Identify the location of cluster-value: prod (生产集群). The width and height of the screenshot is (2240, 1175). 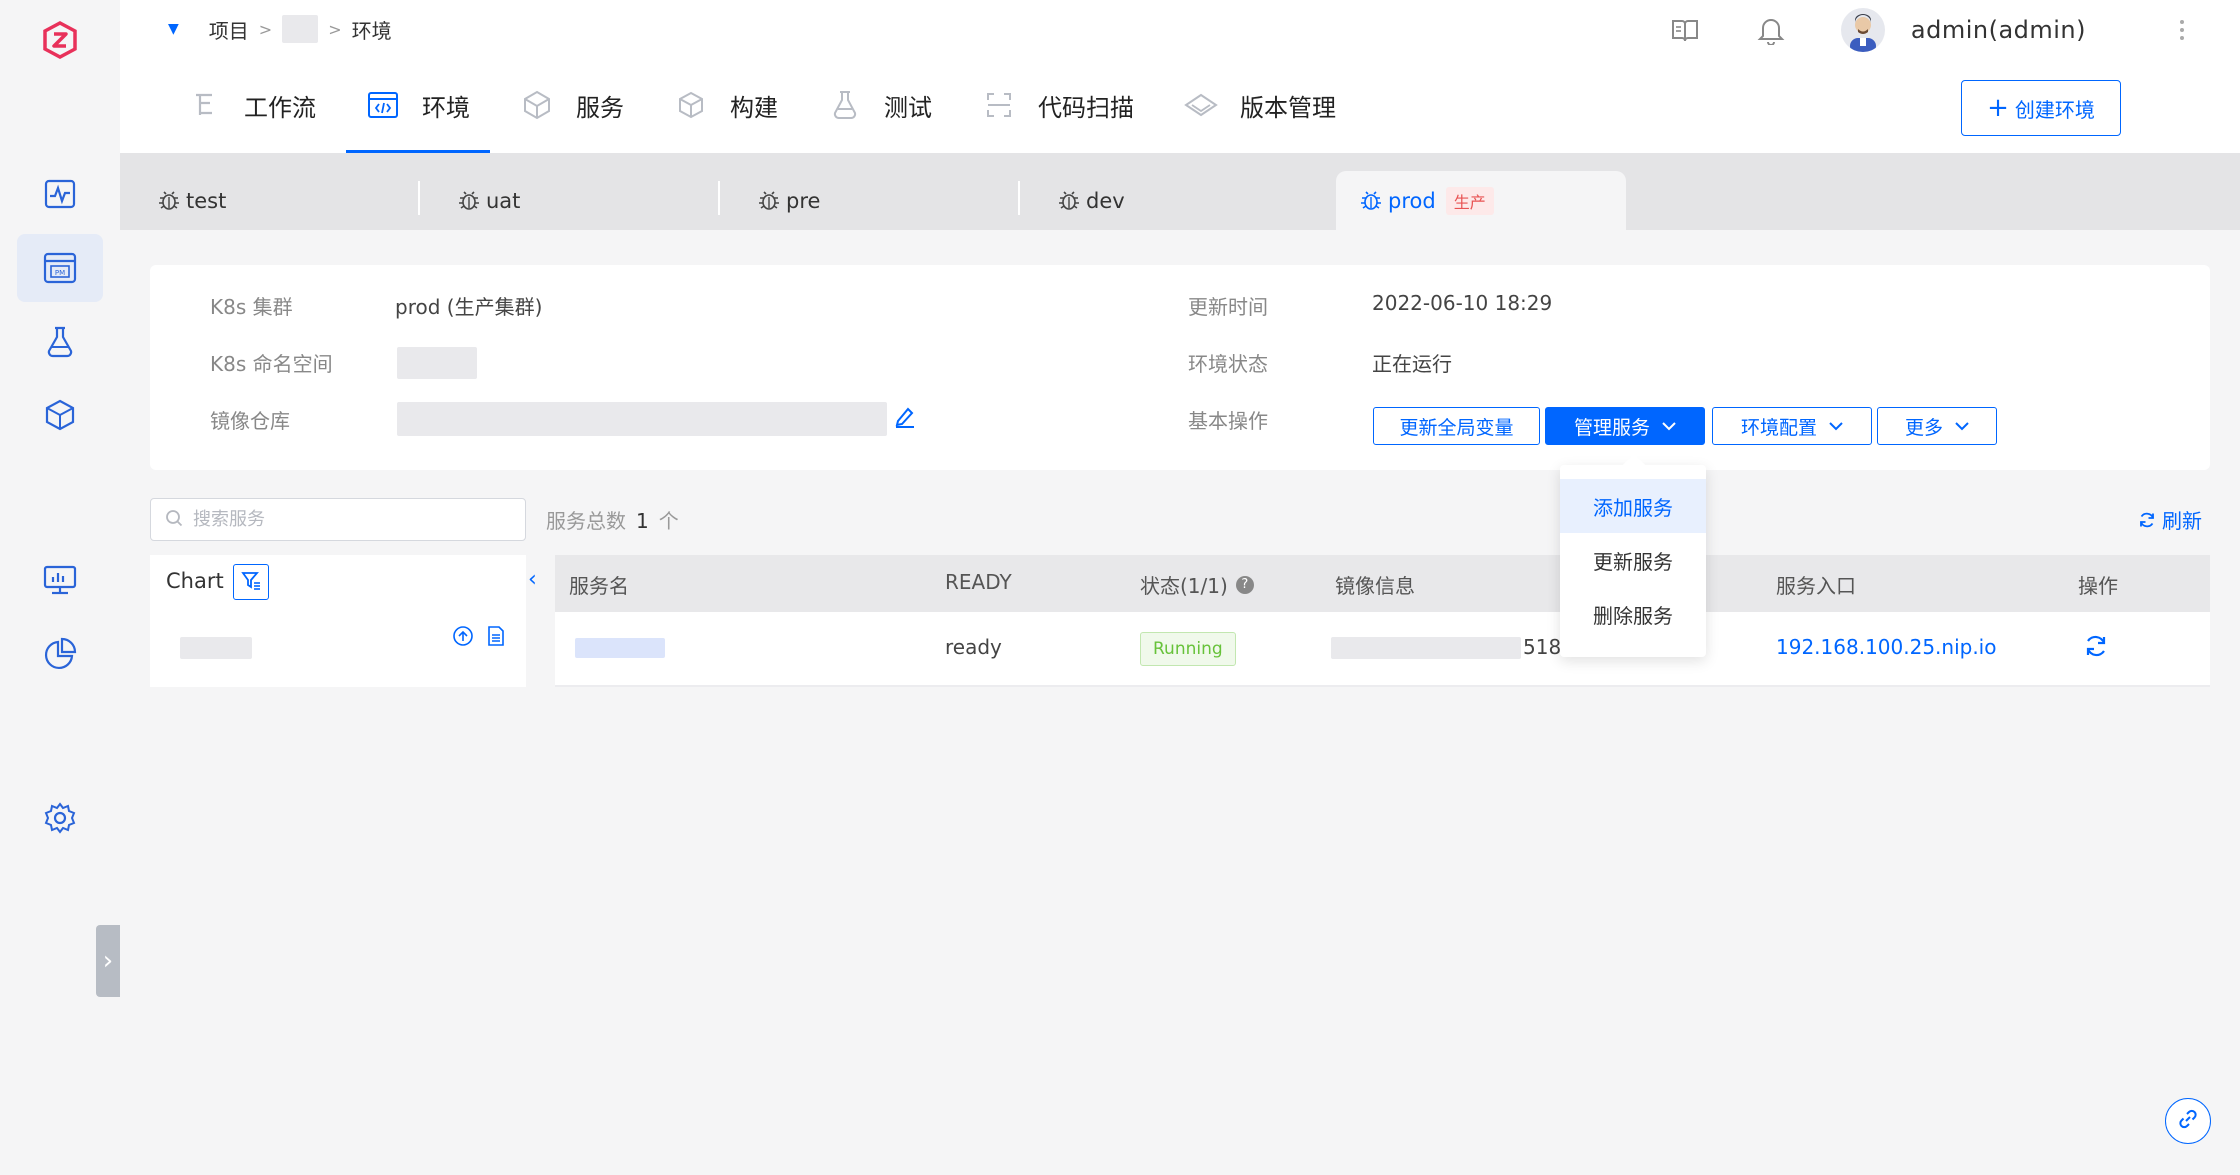
(469, 307).